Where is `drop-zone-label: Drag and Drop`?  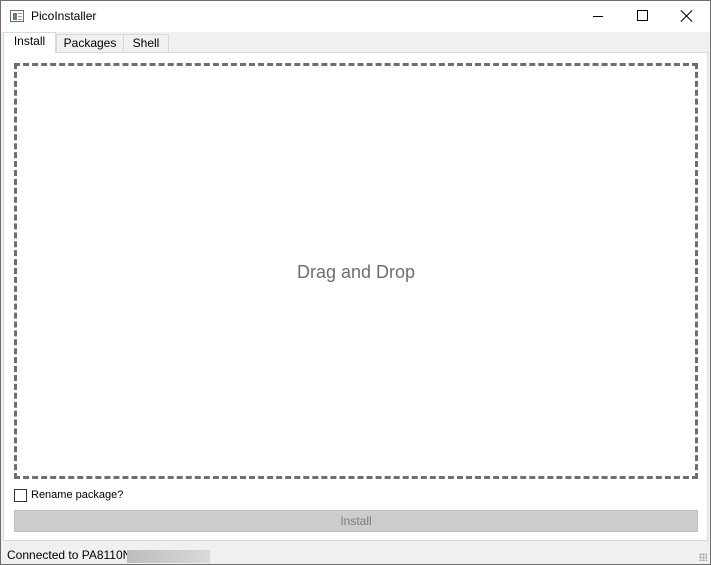 drop-zone-label: Drag and Drop is located at coordinates (356, 272).